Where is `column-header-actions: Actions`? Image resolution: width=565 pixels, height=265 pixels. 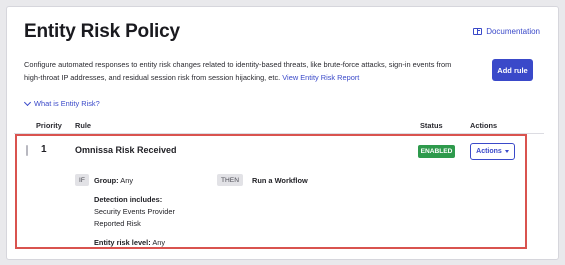
column-header-actions: Actions is located at coordinates (484, 125).